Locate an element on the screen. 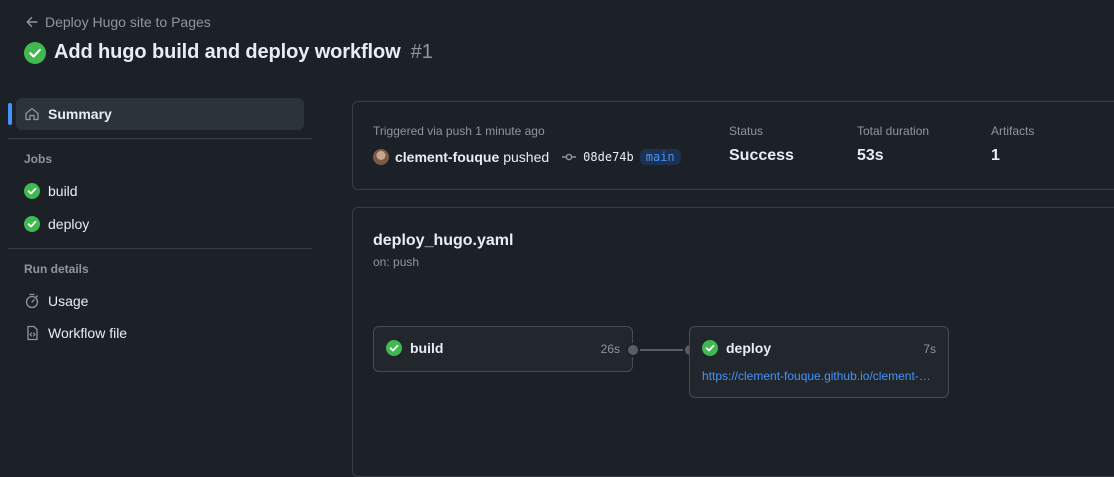 Image resolution: width=1114 pixels, height=477 pixels. run-details-heading: Run details is located at coordinates (56, 269).